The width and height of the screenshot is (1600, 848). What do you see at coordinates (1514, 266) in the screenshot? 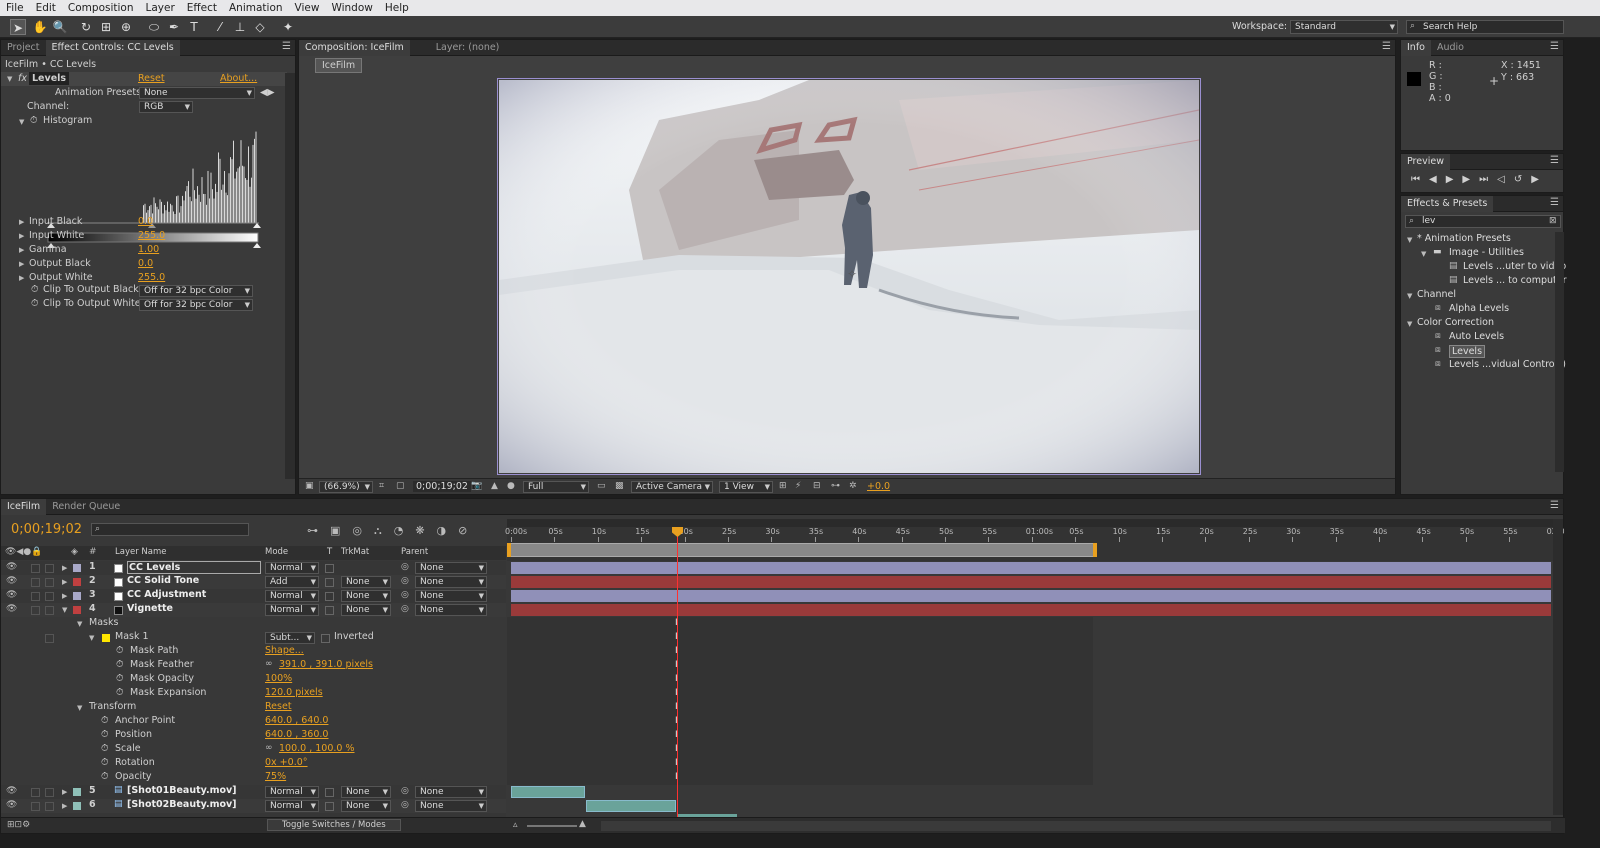
I see `effects-item: Levels ...uter to video` at bounding box center [1514, 266].